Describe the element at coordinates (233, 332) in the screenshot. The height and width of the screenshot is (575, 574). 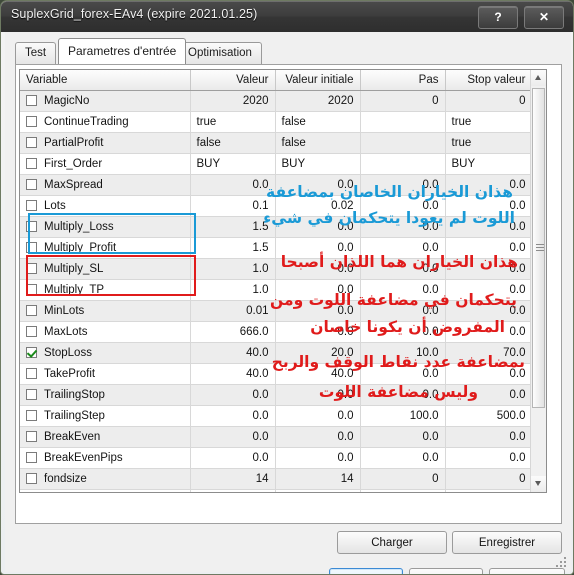
I see `row-valeur-cell: 666.0` at that location.